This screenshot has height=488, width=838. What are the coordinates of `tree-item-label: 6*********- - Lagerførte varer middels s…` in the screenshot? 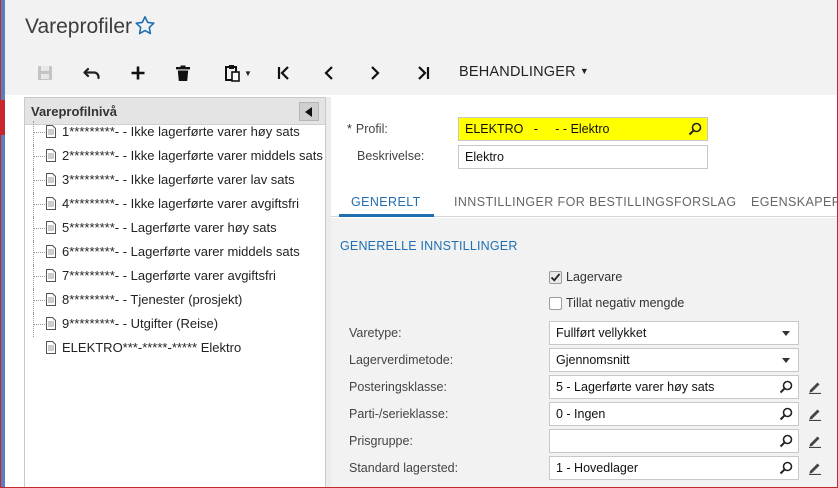 It's located at (181, 251).